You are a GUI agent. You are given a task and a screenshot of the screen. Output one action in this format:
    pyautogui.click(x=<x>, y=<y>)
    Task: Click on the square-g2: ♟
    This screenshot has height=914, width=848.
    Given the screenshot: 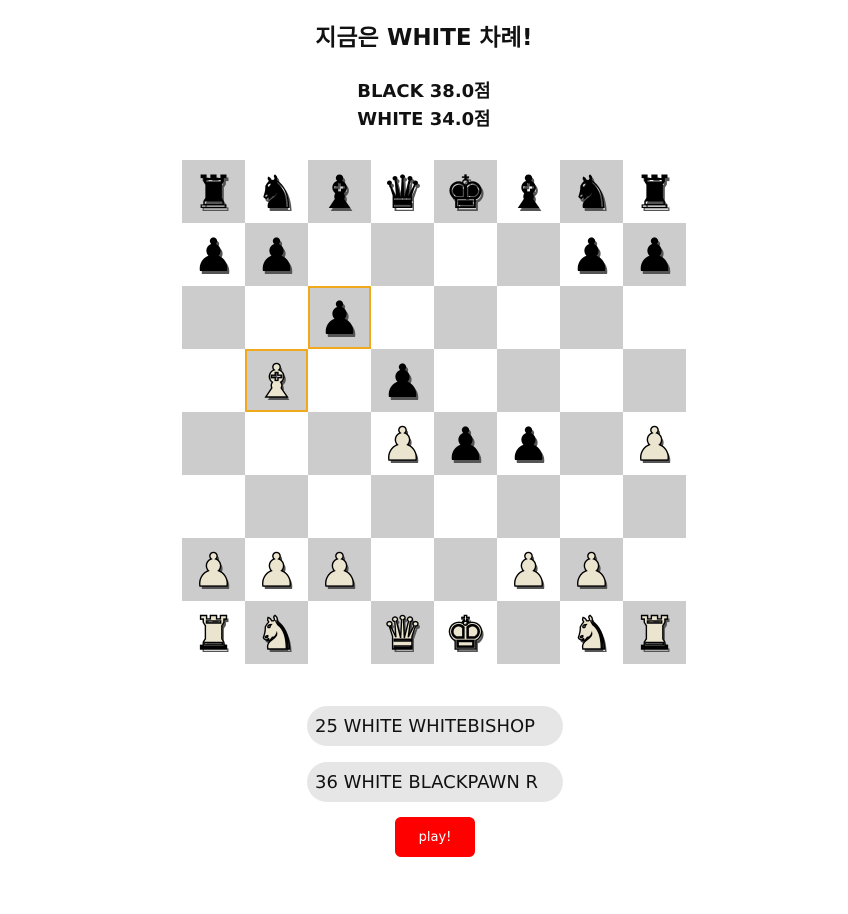 What is the action you would take?
    pyautogui.click(x=591, y=569)
    